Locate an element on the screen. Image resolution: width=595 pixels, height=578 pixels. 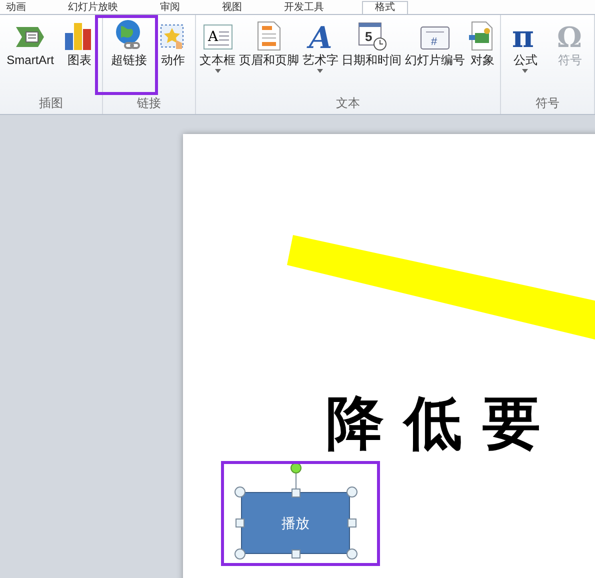
ribbon-button: 对象 is located at coordinates (482, 43).